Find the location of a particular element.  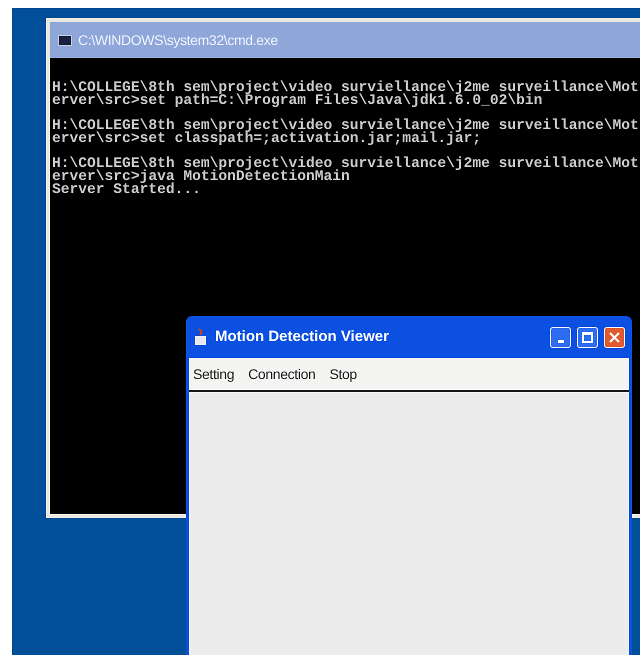

console-line: erver\src>set path=C:\Program Files\Java\jdk1.6.0_02\bin is located at coordinates (298, 101).